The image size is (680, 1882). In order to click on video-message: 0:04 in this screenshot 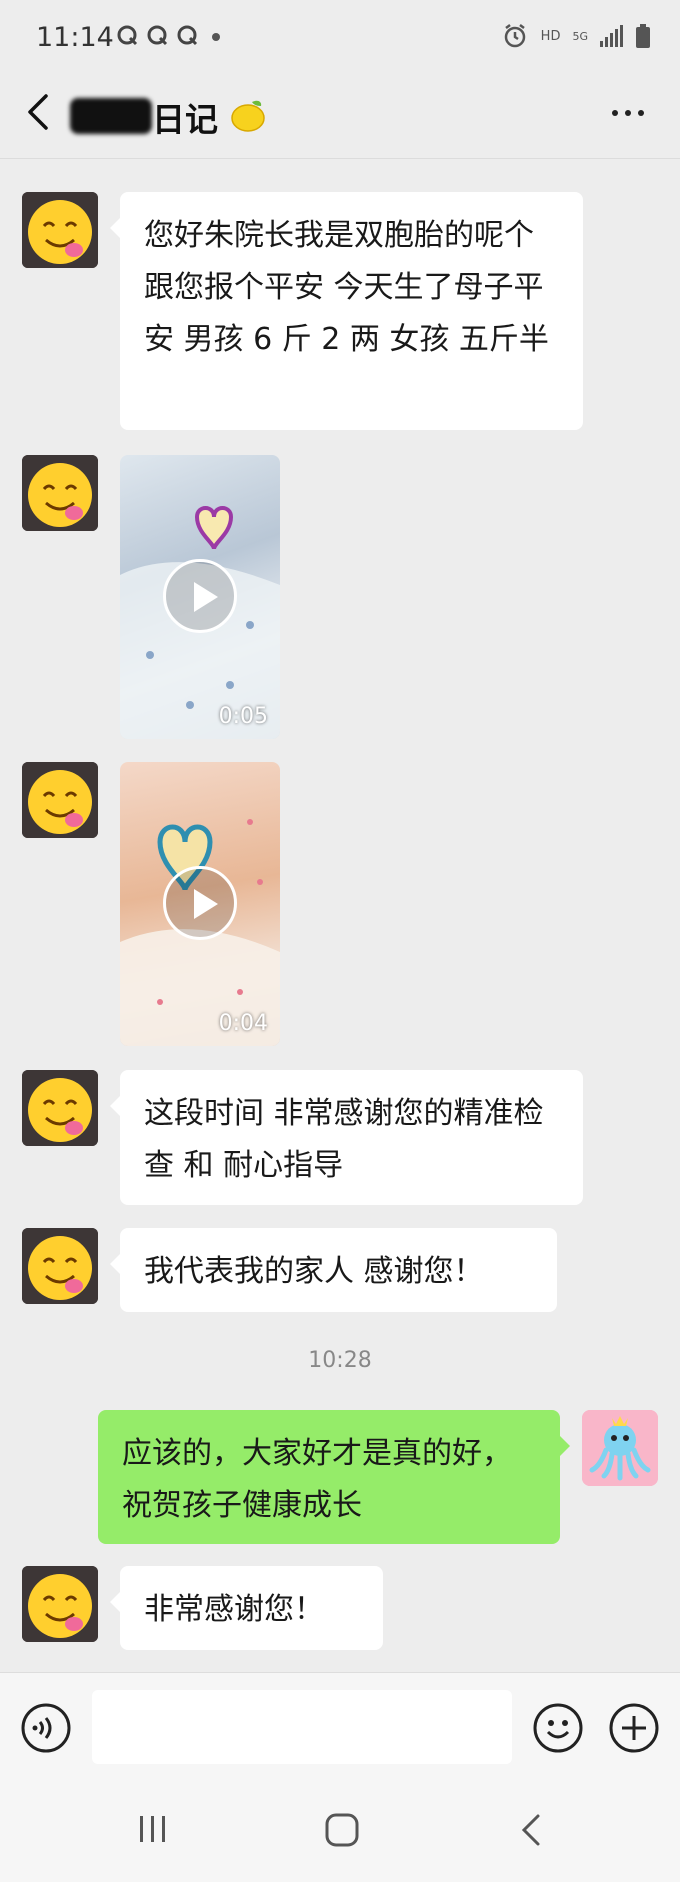, I will do `click(200, 904)`.